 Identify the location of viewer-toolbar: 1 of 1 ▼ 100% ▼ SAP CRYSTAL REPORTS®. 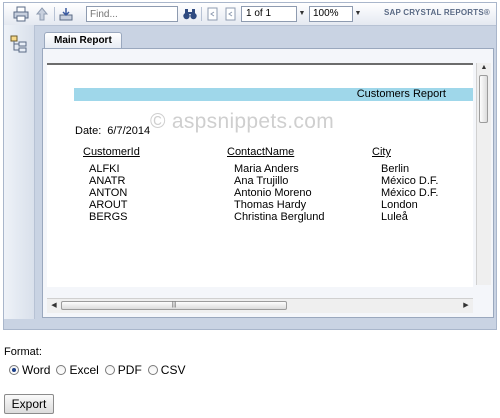
(250, 14).